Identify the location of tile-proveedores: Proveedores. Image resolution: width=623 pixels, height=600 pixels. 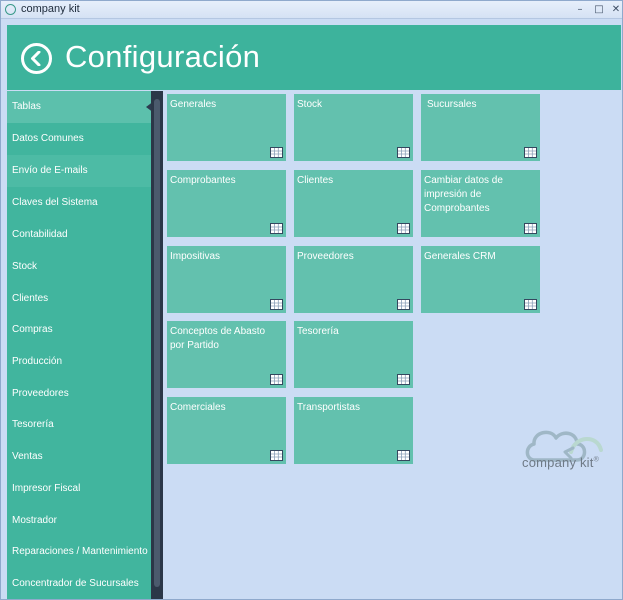
(353, 279).